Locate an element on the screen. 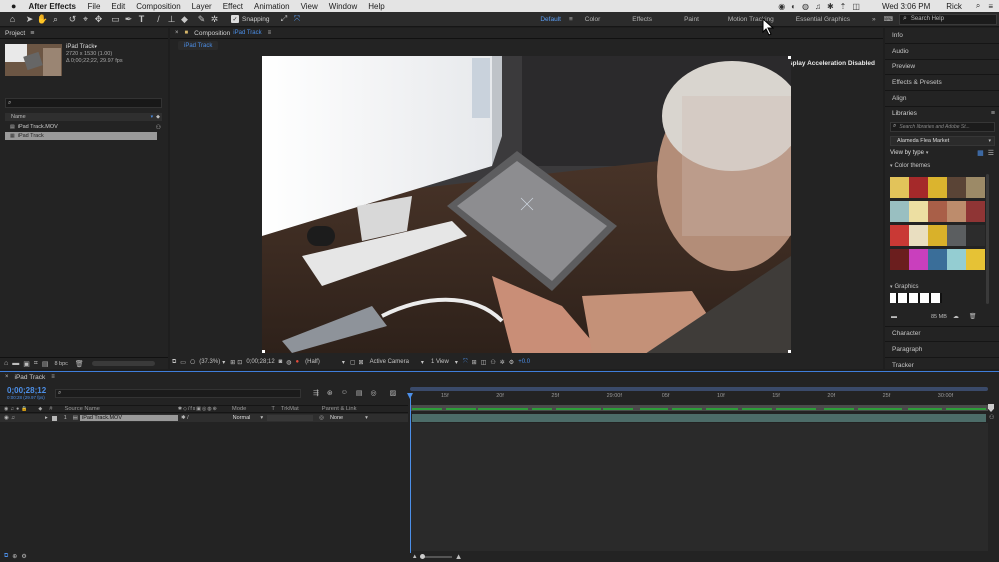 The height and width of the screenshot is (562, 999). workspace-color: Color is located at coordinates (593, 19).